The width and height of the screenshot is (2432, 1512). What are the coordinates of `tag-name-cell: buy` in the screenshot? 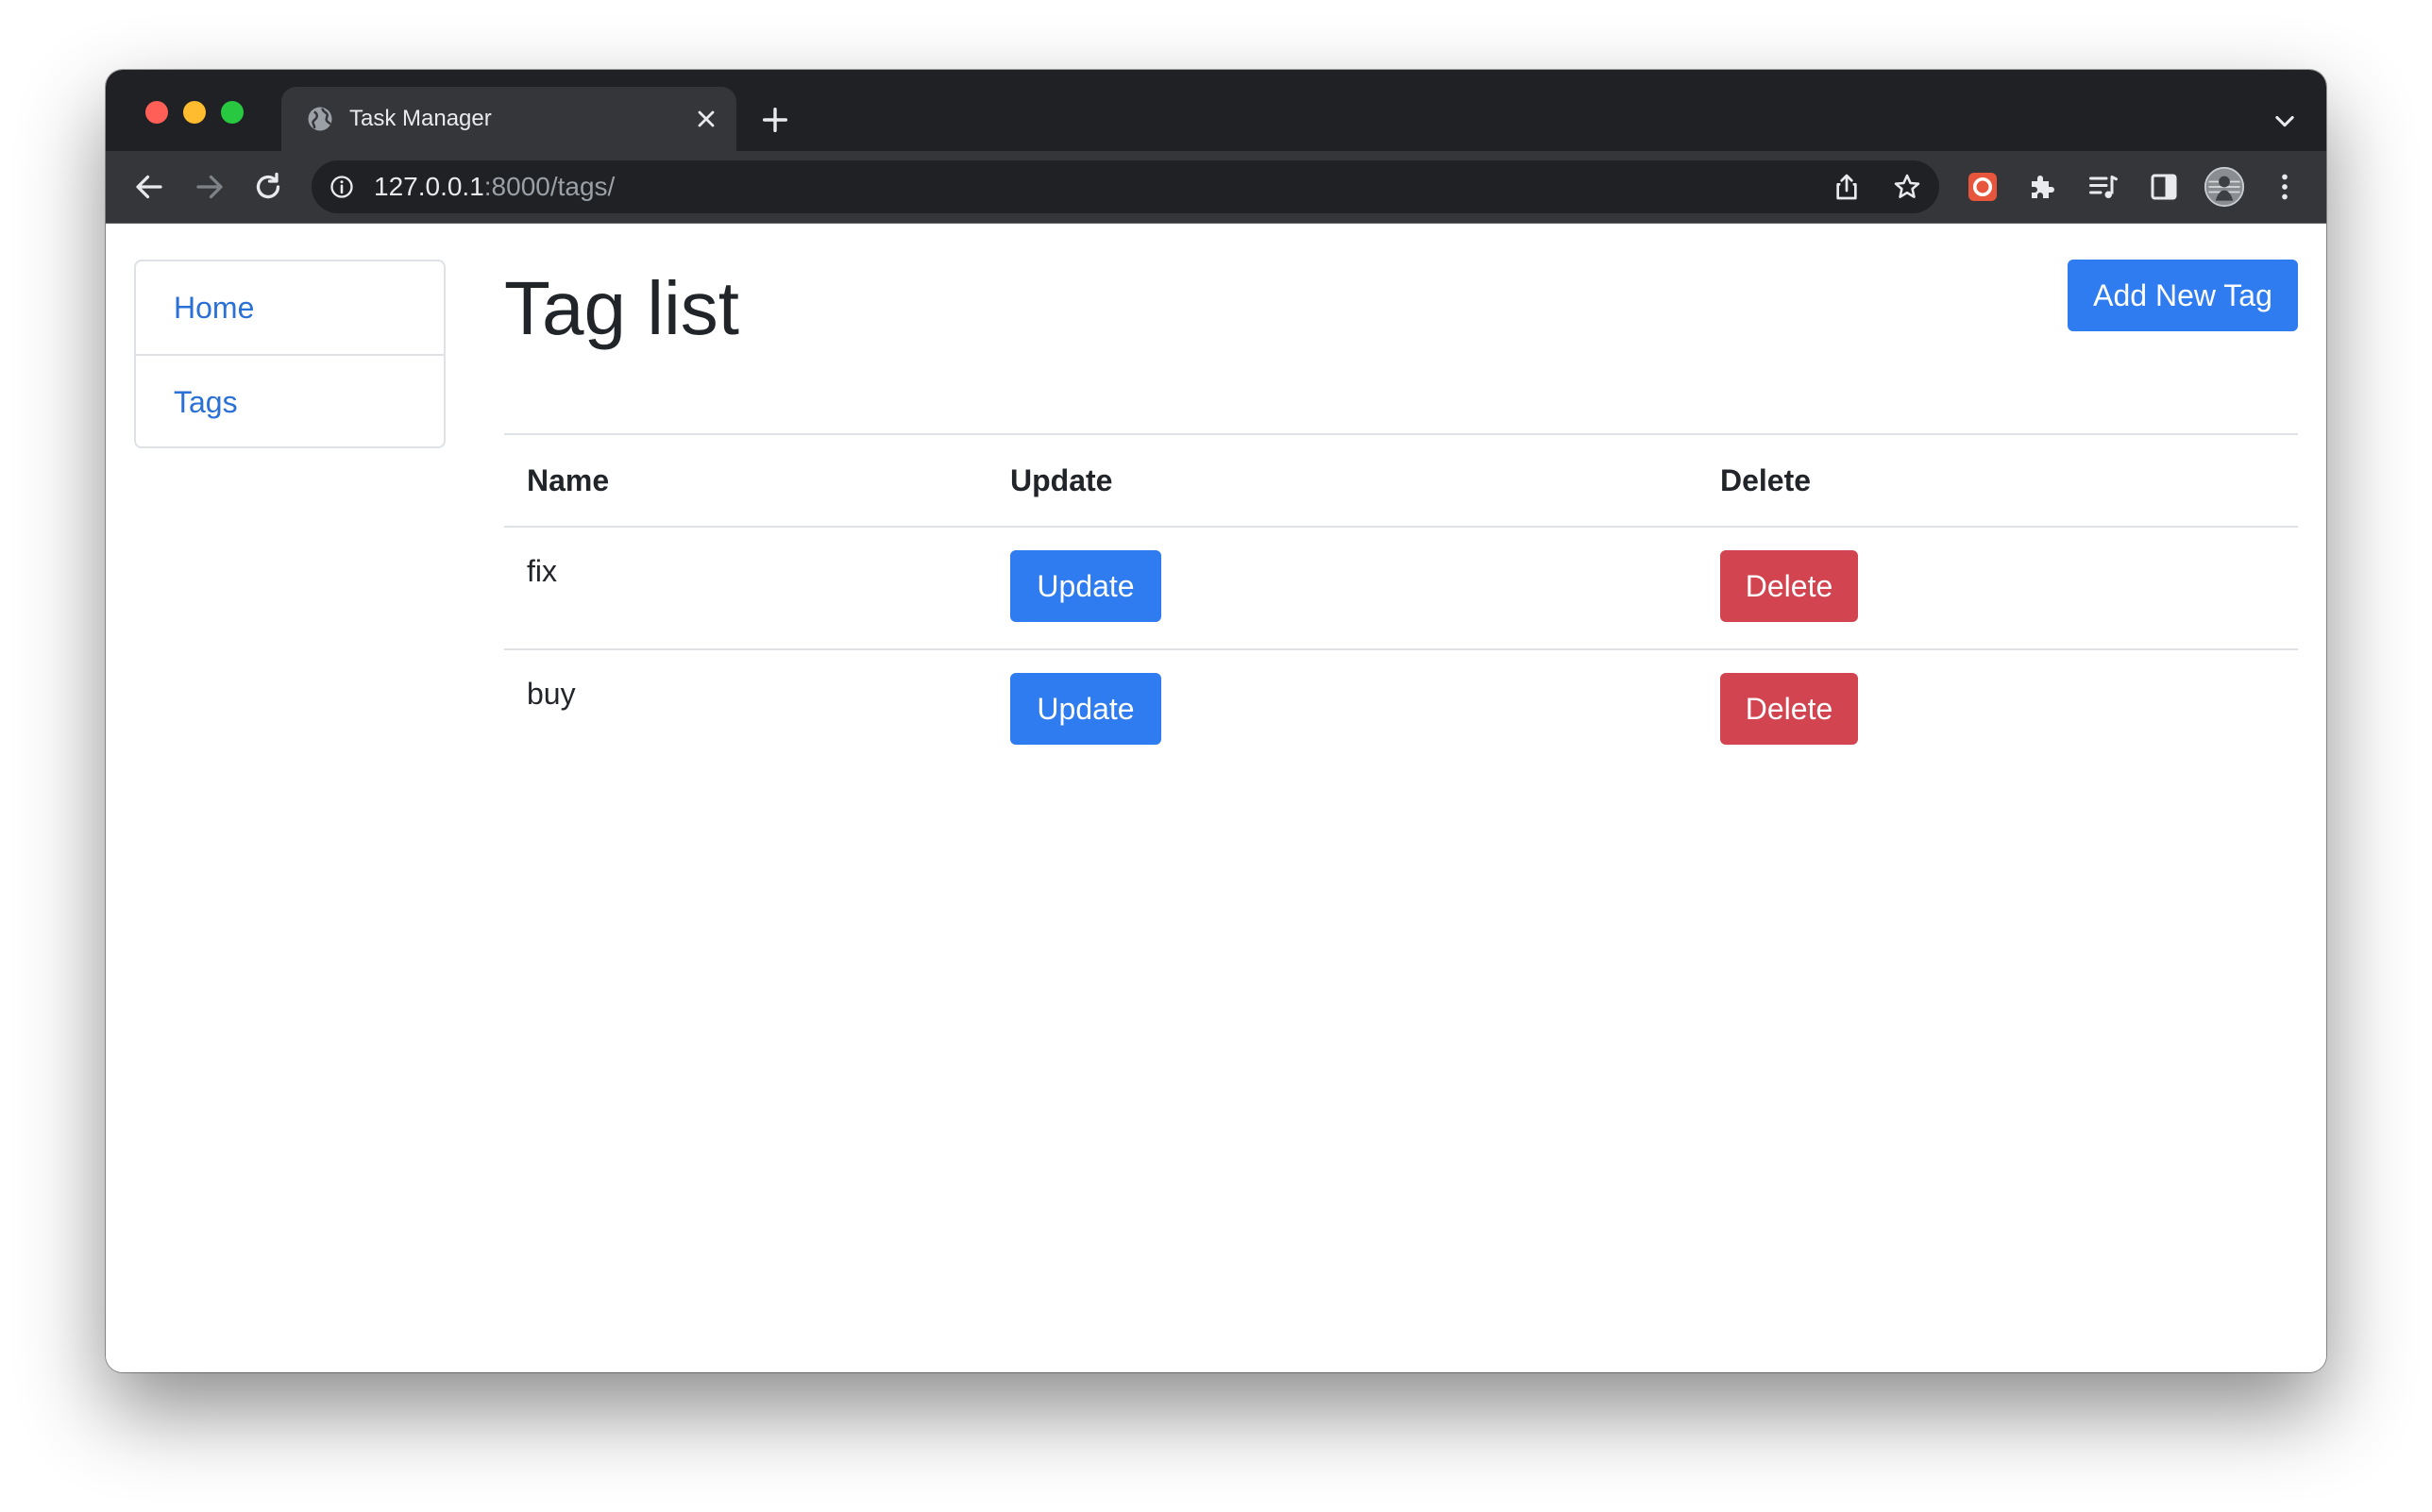 It's located at (551, 694).